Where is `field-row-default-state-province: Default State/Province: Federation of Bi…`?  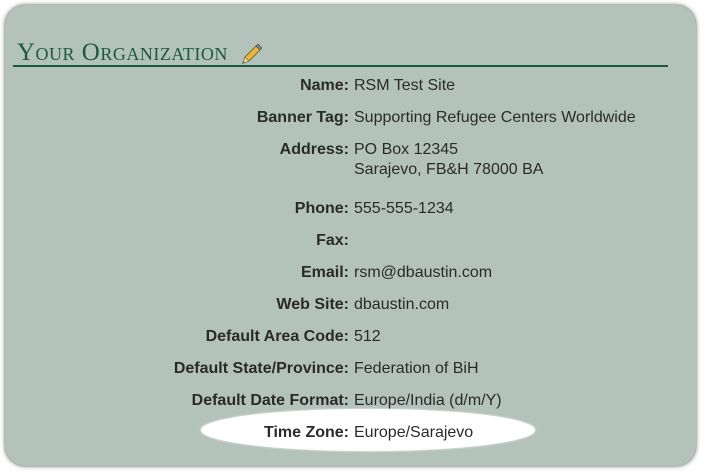
field-row-default-state-province: Default State/Province: Federation of Bi… is located at coordinates (350, 375).